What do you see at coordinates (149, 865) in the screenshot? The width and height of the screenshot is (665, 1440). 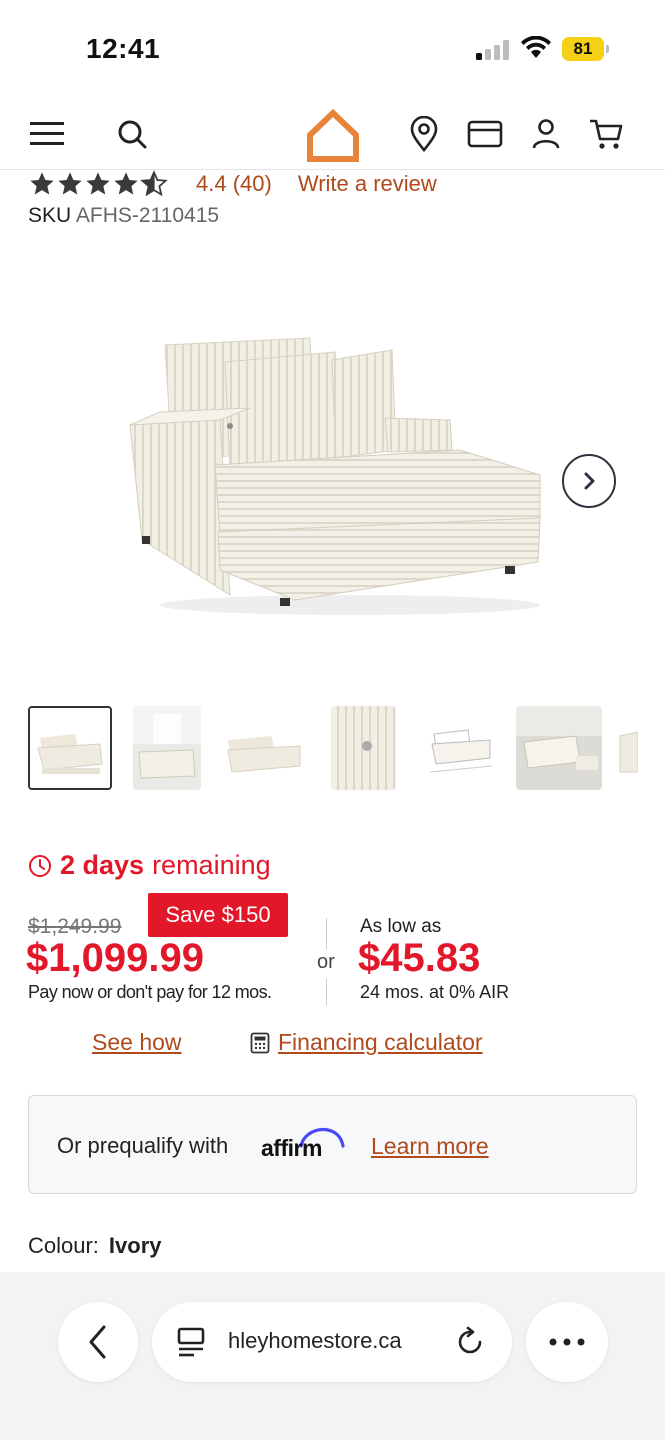 I see `promo-countdown: 2 days remaining` at bounding box center [149, 865].